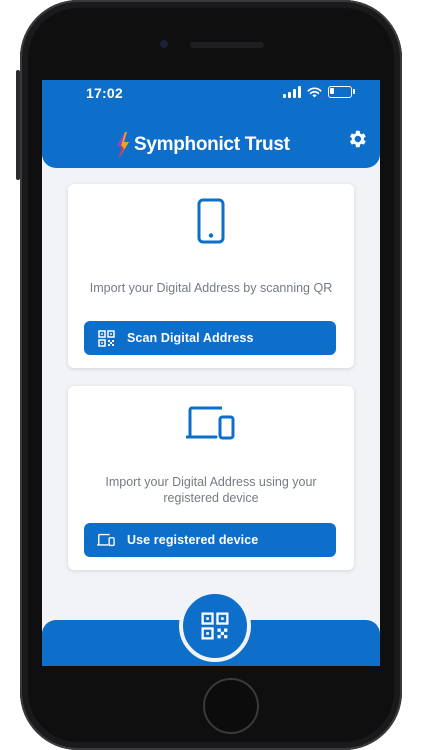 The height and width of the screenshot is (750, 422). What do you see at coordinates (193, 540) in the screenshot?
I see `use-registered-device-label: Use registered device` at bounding box center [193, 540].